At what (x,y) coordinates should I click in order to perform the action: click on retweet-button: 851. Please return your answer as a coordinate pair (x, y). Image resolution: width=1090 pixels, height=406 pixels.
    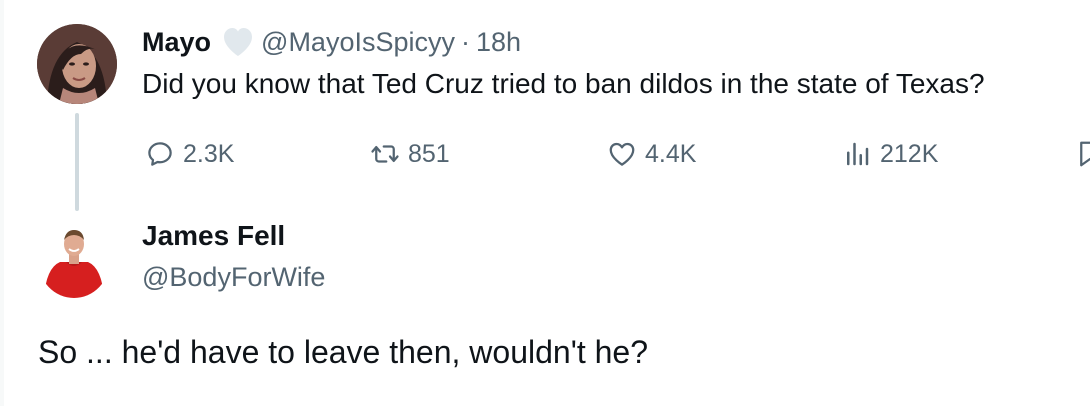
    Looking at the image, I should click on (410, 154).